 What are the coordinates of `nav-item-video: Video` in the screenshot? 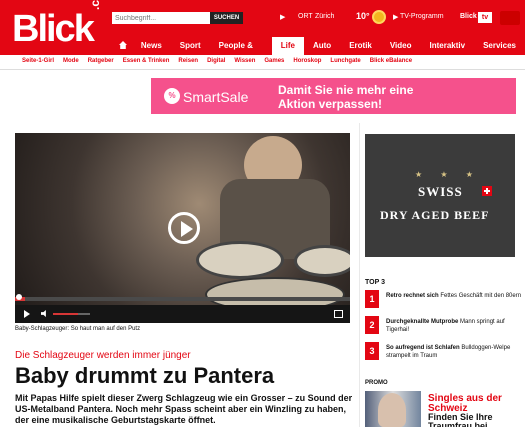 It's located at (401, 46).